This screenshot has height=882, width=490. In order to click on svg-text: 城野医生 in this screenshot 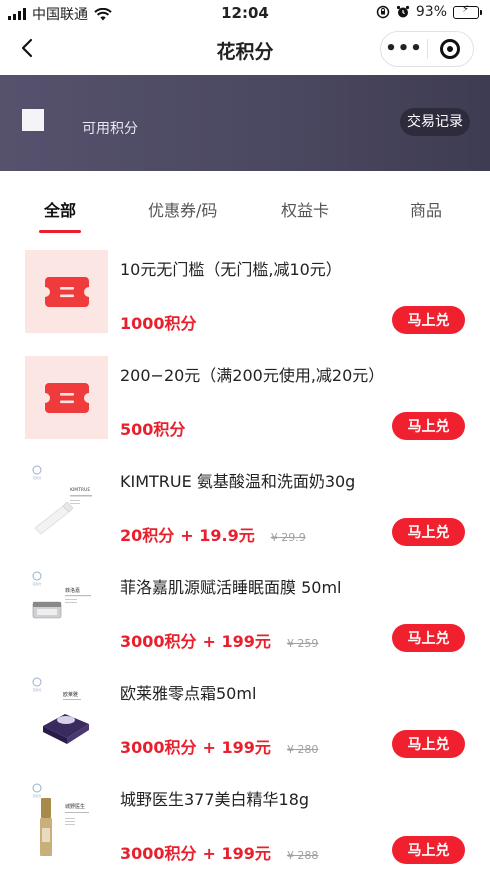, I will do `click(75, 806)`.